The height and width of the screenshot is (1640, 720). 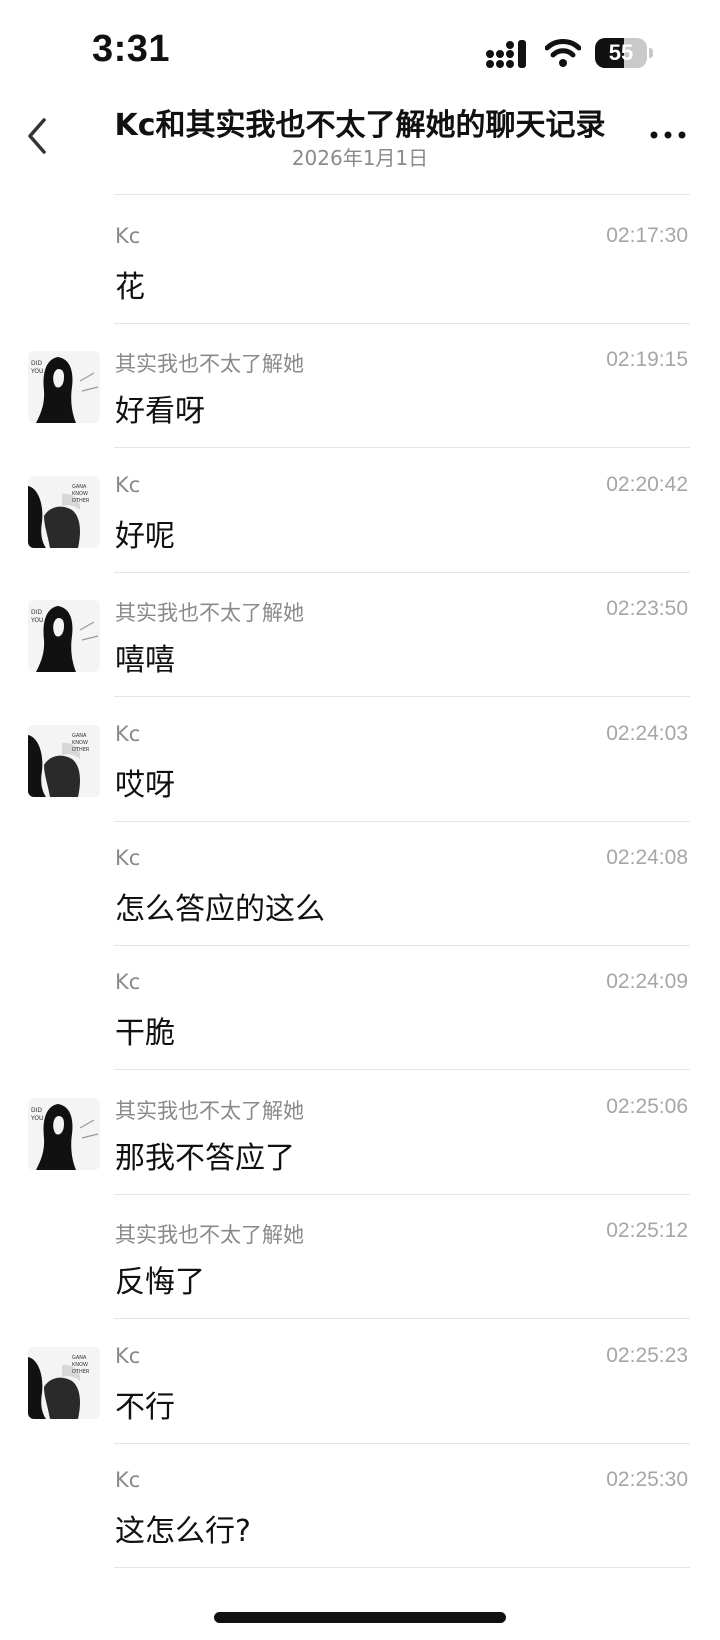 I want to click on message-time: 02:19:15, so click(x=647, y=359).